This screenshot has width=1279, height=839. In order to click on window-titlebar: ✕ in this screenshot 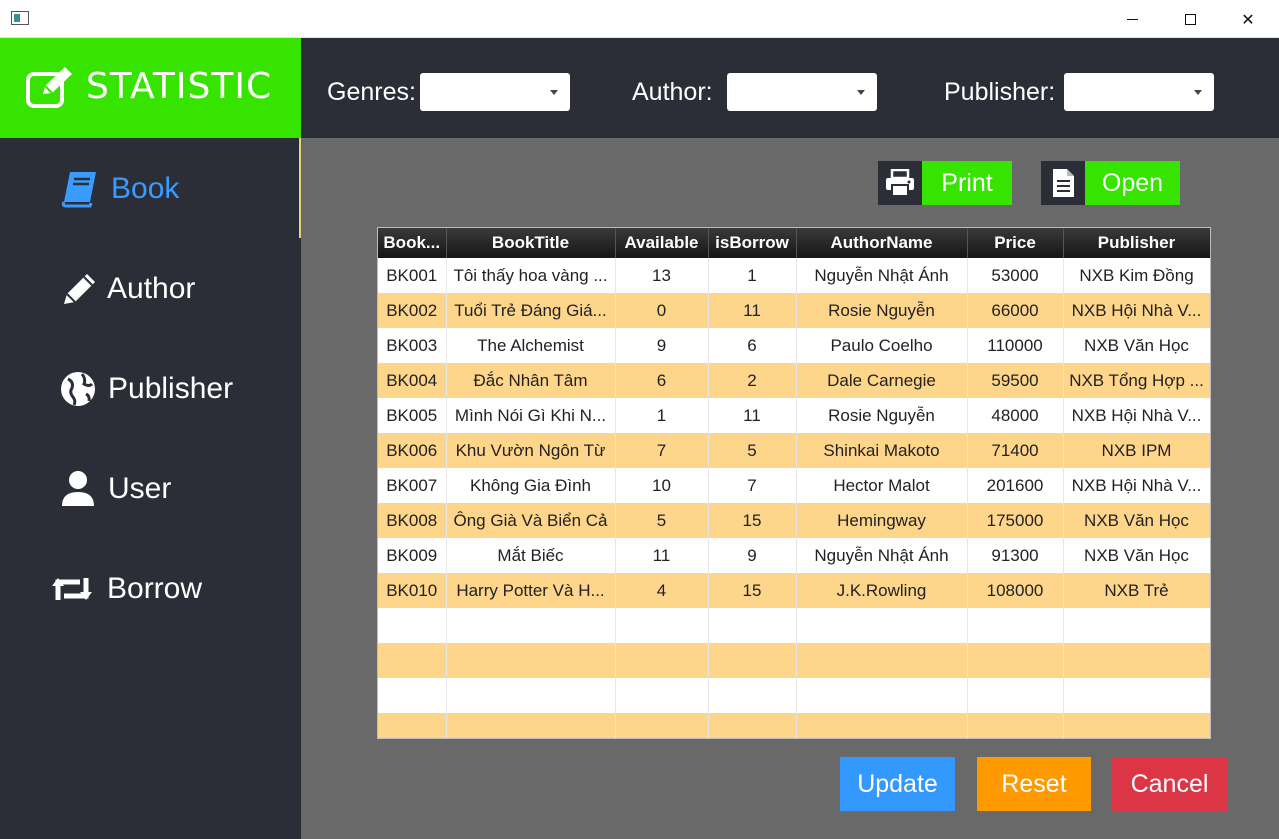, I will do `click(639, 19)`.